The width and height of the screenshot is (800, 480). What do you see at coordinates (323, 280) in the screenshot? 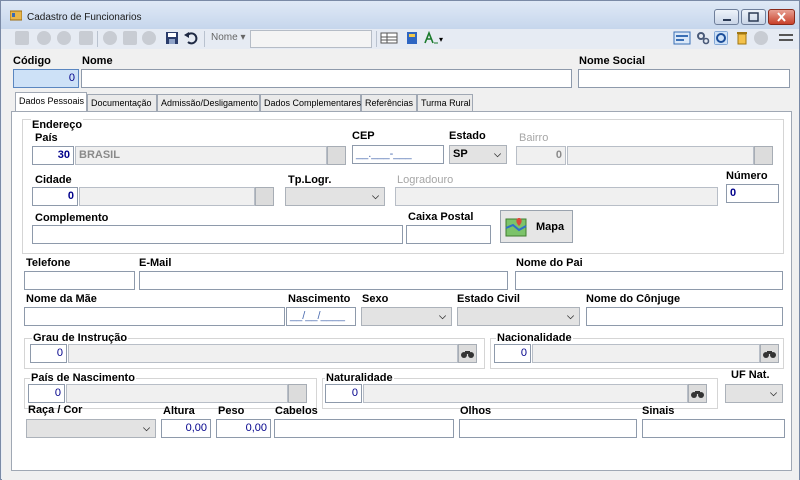
I see `email-input` at bounding box center [323, 280].